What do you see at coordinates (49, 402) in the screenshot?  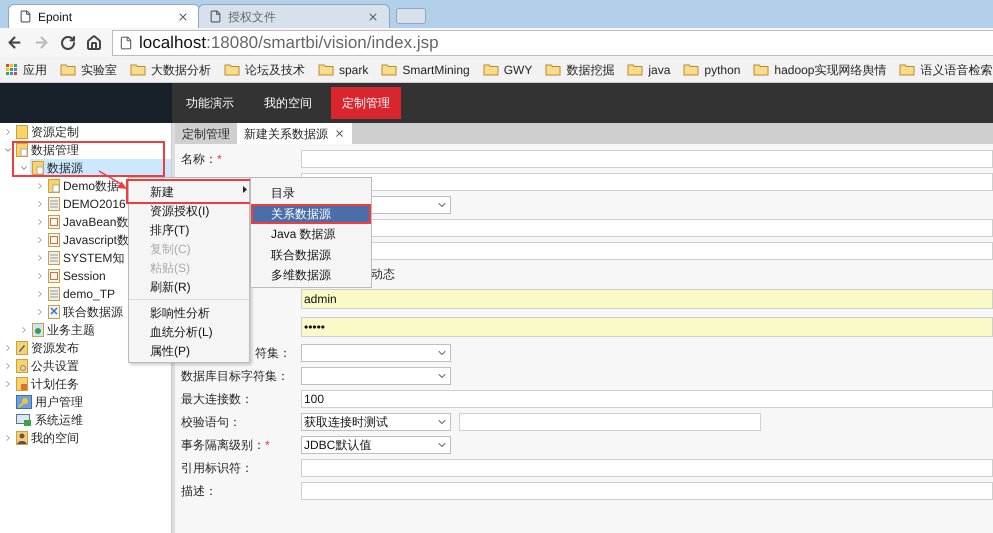 I see `tree-item: 用户管理` at bounding box center [49, 402].